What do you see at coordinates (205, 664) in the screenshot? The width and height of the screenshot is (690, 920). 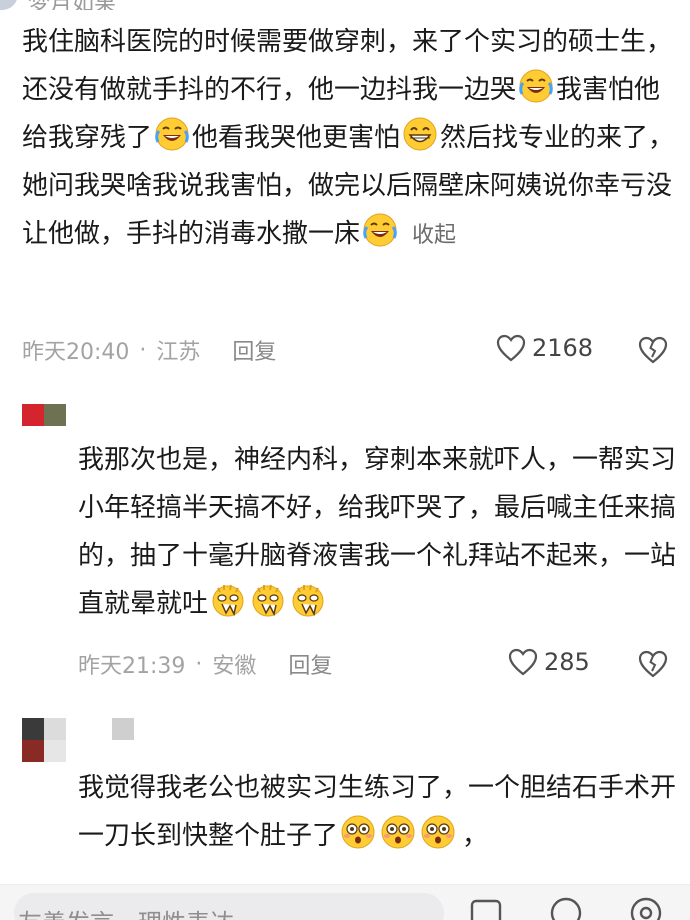 I see `comment-2-meta: 昨天21:39 · 安徽 回复` at bounding box center [205, 664].